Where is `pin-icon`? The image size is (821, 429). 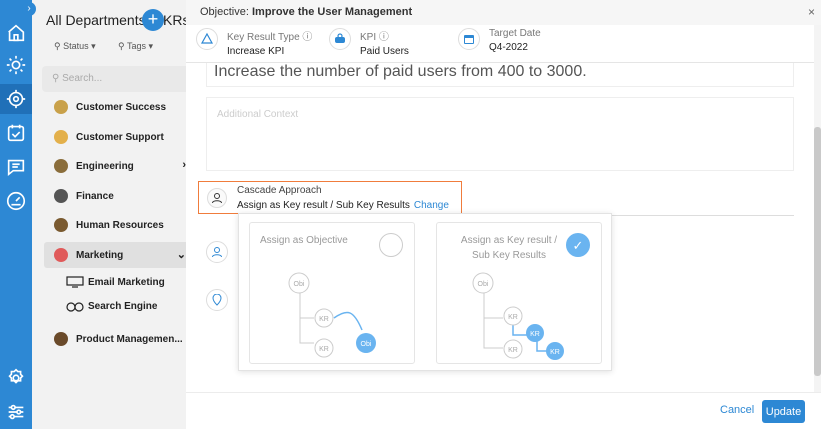
pin-icon is located at coordinates (217, 300).